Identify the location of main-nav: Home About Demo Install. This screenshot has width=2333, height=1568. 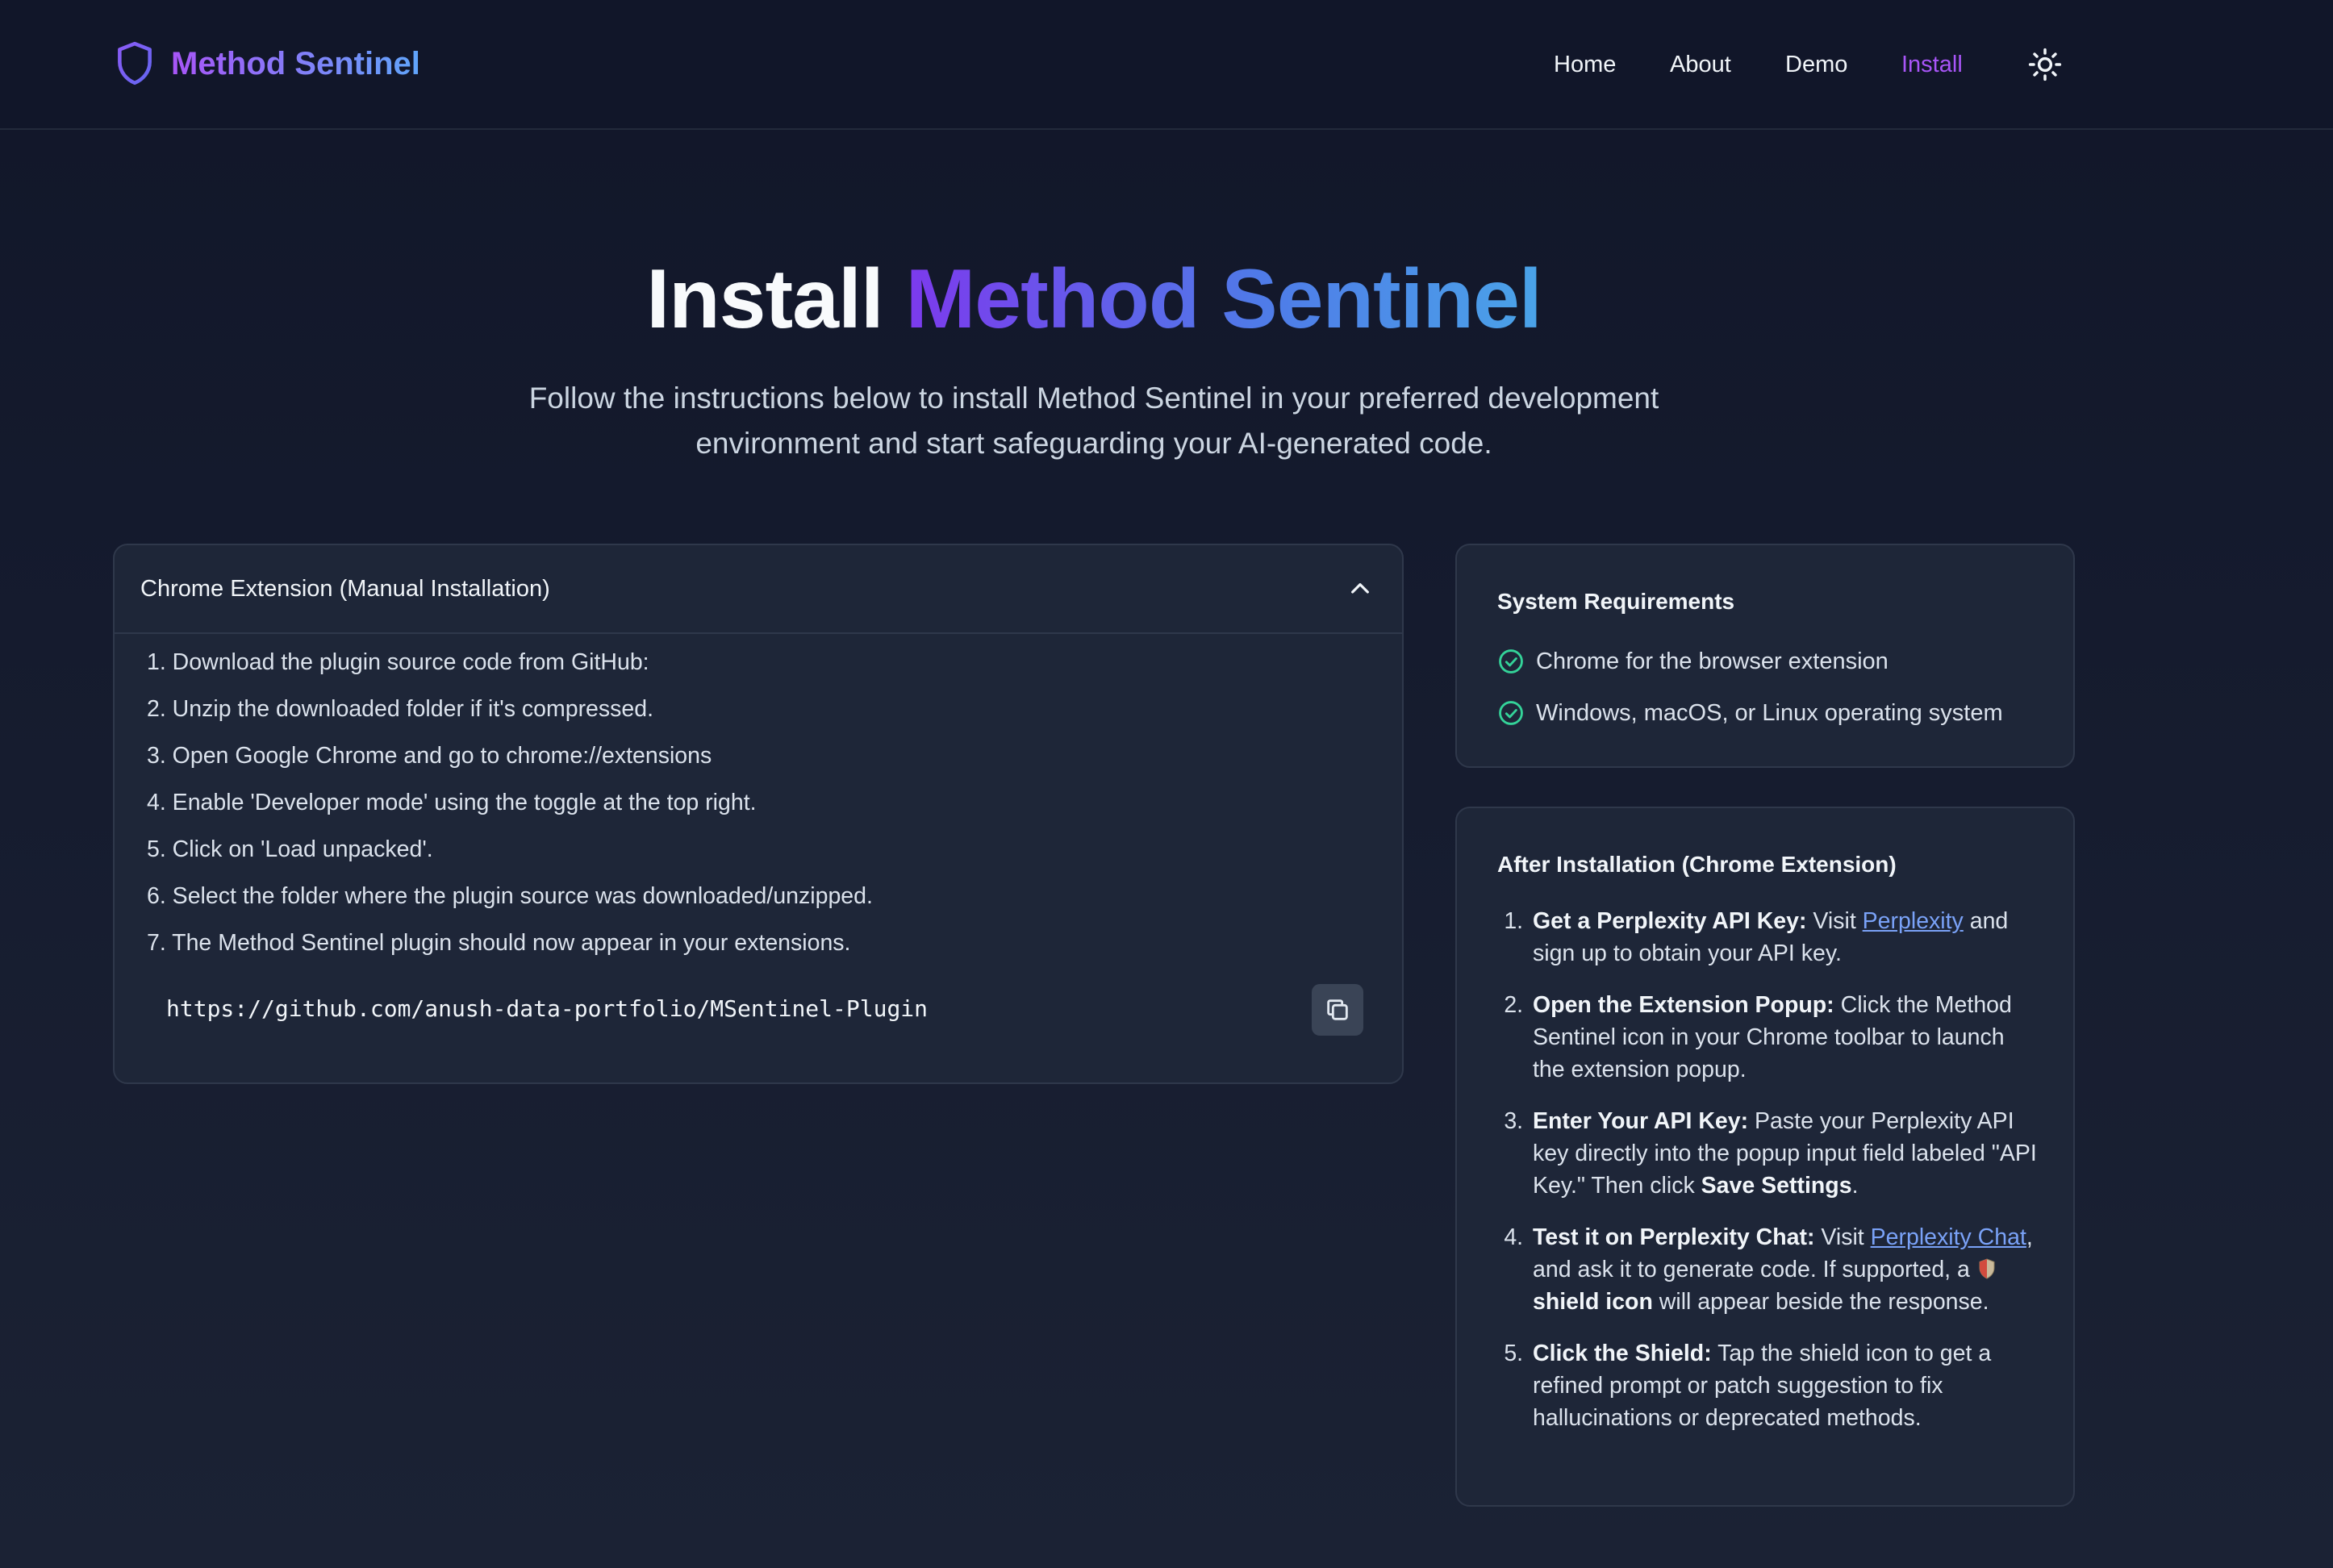
(1166, 64).